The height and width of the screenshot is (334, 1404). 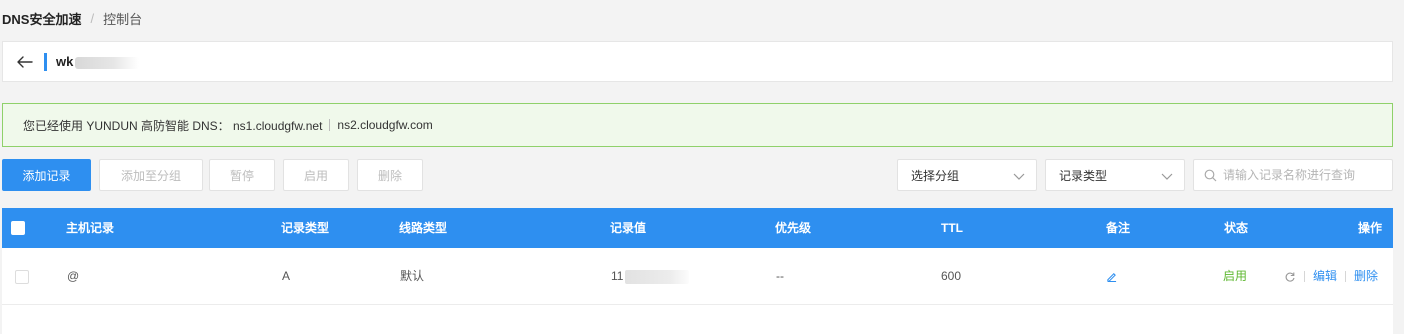 I want to click on breadcrumb: DNS安全加速 / 控制台, so click(x=72, y=18).